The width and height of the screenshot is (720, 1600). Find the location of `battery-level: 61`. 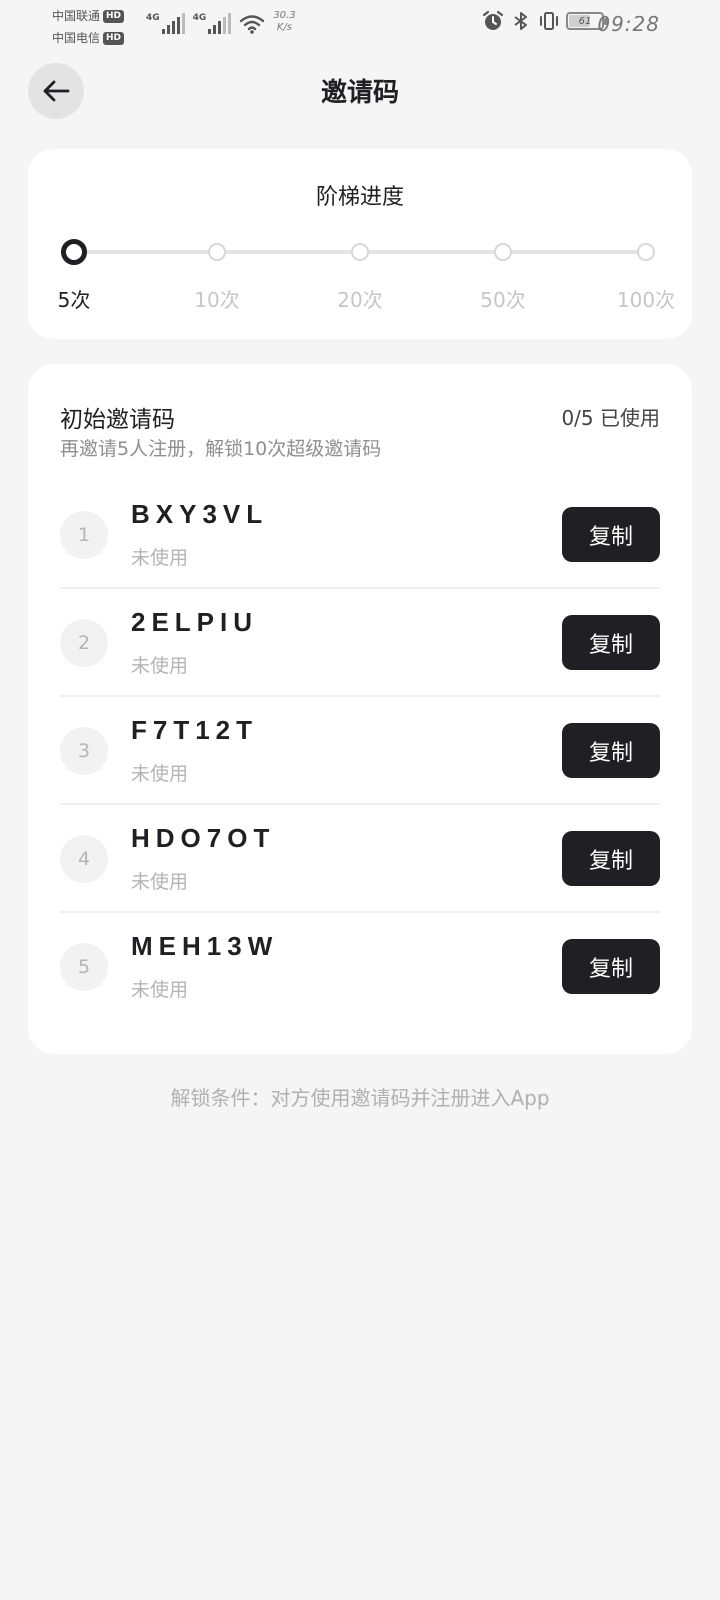

battery-level: 61 is located at coordinates (585, 21).